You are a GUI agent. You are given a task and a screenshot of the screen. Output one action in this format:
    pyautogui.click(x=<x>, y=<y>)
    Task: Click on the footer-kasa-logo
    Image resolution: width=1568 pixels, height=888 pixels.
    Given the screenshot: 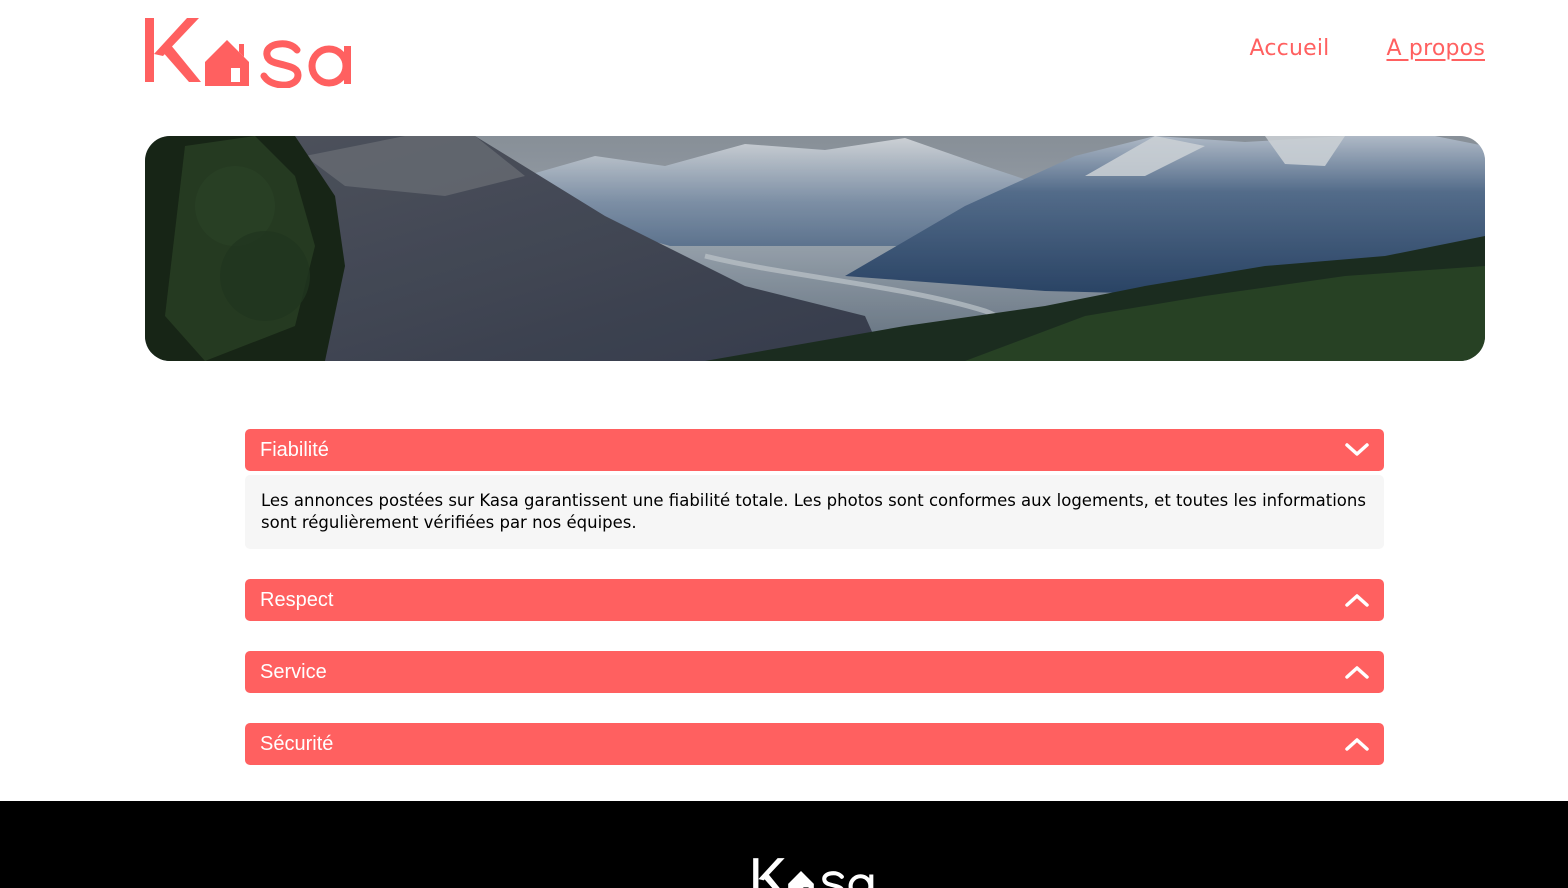 What is the action you would take?
    pyautogui.click(x=813, y=873)
    